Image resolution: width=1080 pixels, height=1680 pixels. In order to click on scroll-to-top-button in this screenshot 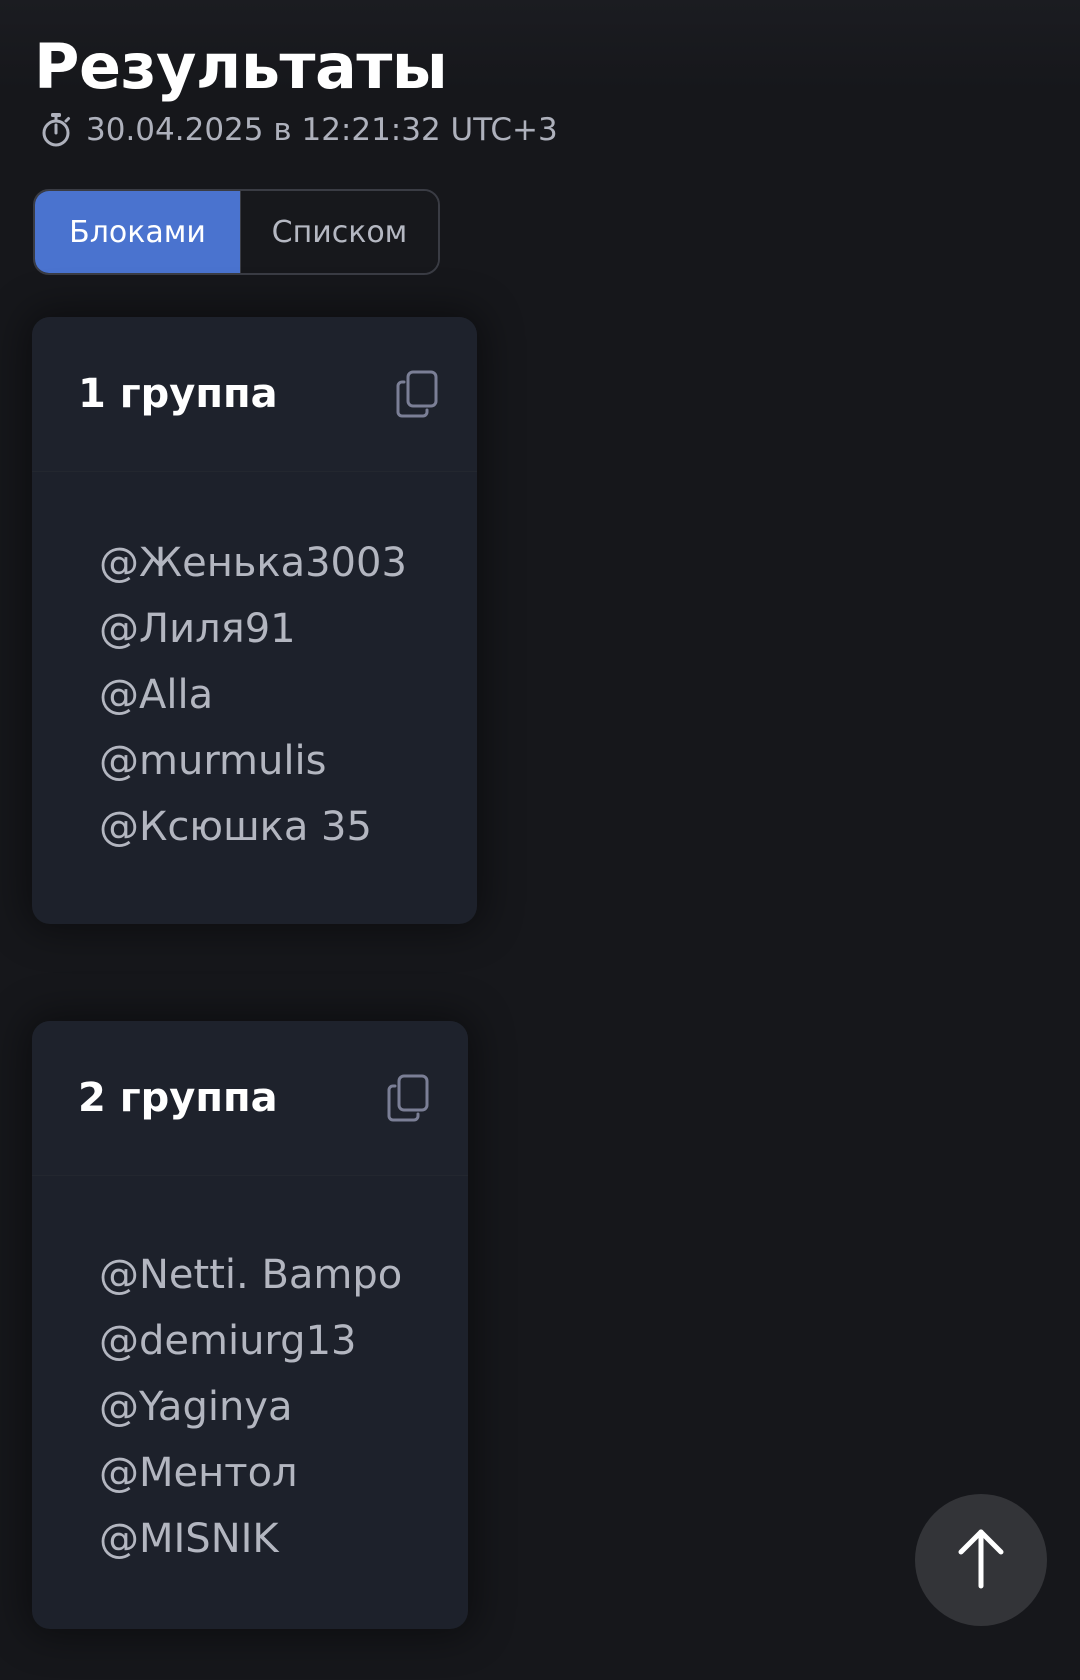, I will do `click(981, 1560)`.